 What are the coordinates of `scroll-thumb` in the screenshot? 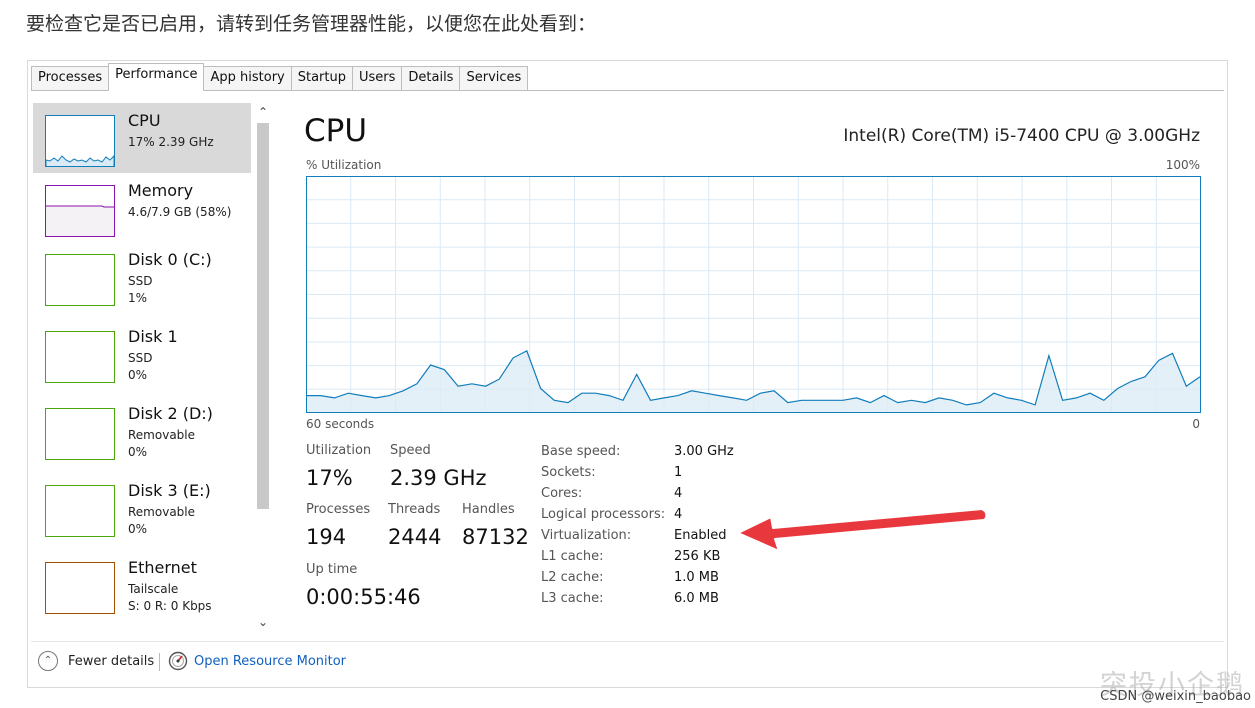 It's located at (263, 316).